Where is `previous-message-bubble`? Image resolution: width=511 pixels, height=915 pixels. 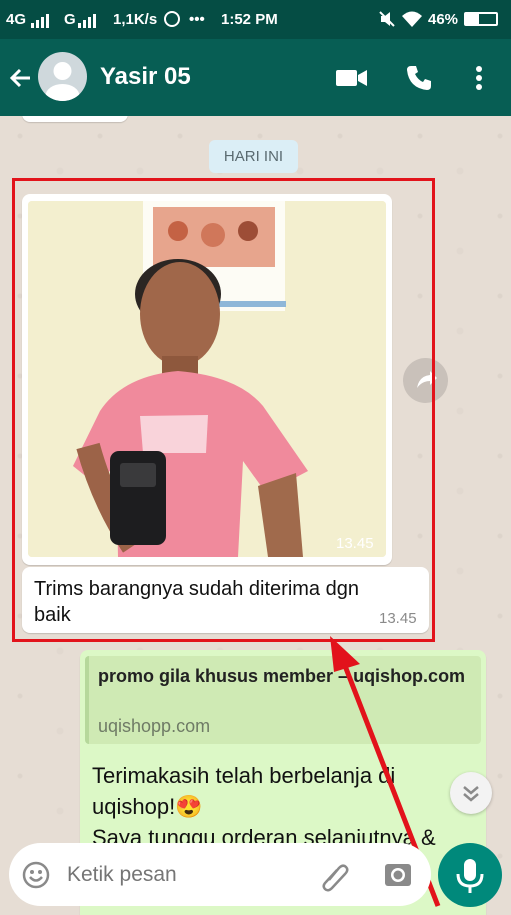 previous-message-bubble is located at coordinates (75, 119).